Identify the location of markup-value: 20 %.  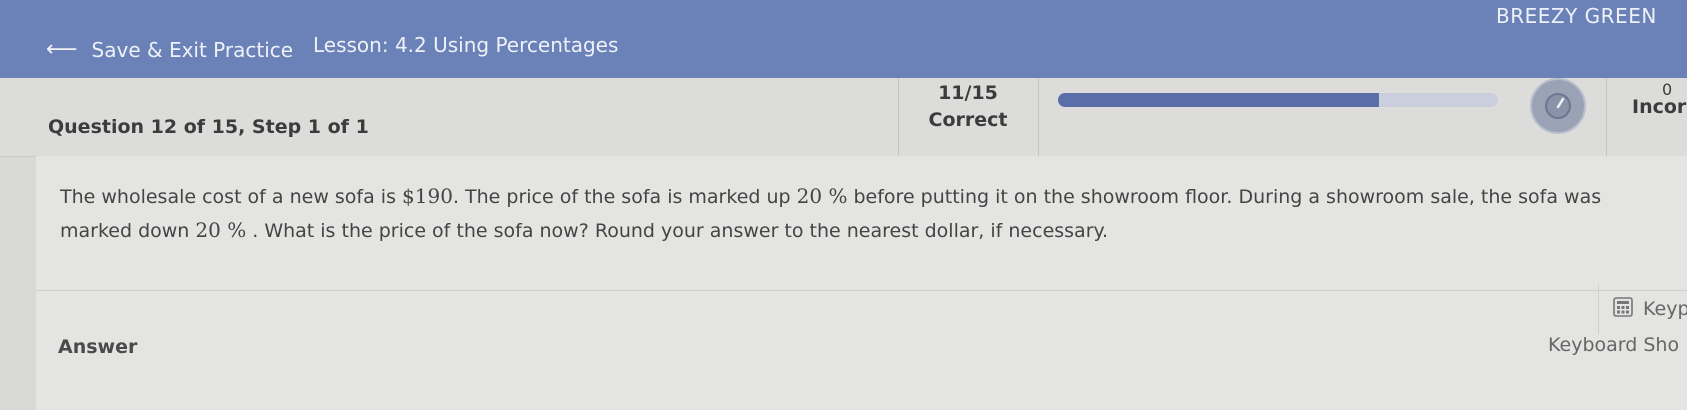
(822, 196).